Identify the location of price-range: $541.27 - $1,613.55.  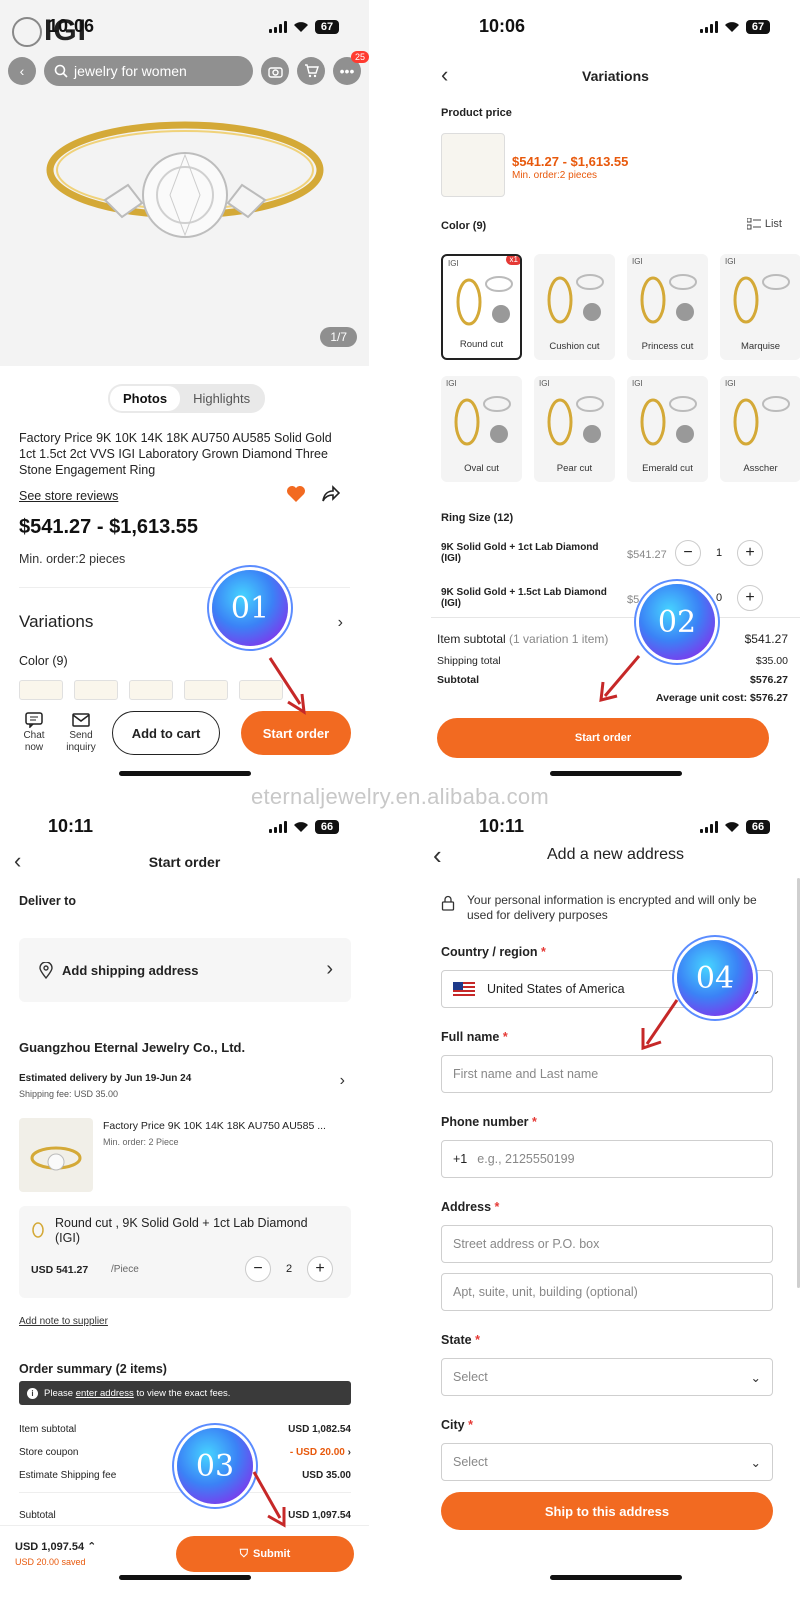
(570, 161).